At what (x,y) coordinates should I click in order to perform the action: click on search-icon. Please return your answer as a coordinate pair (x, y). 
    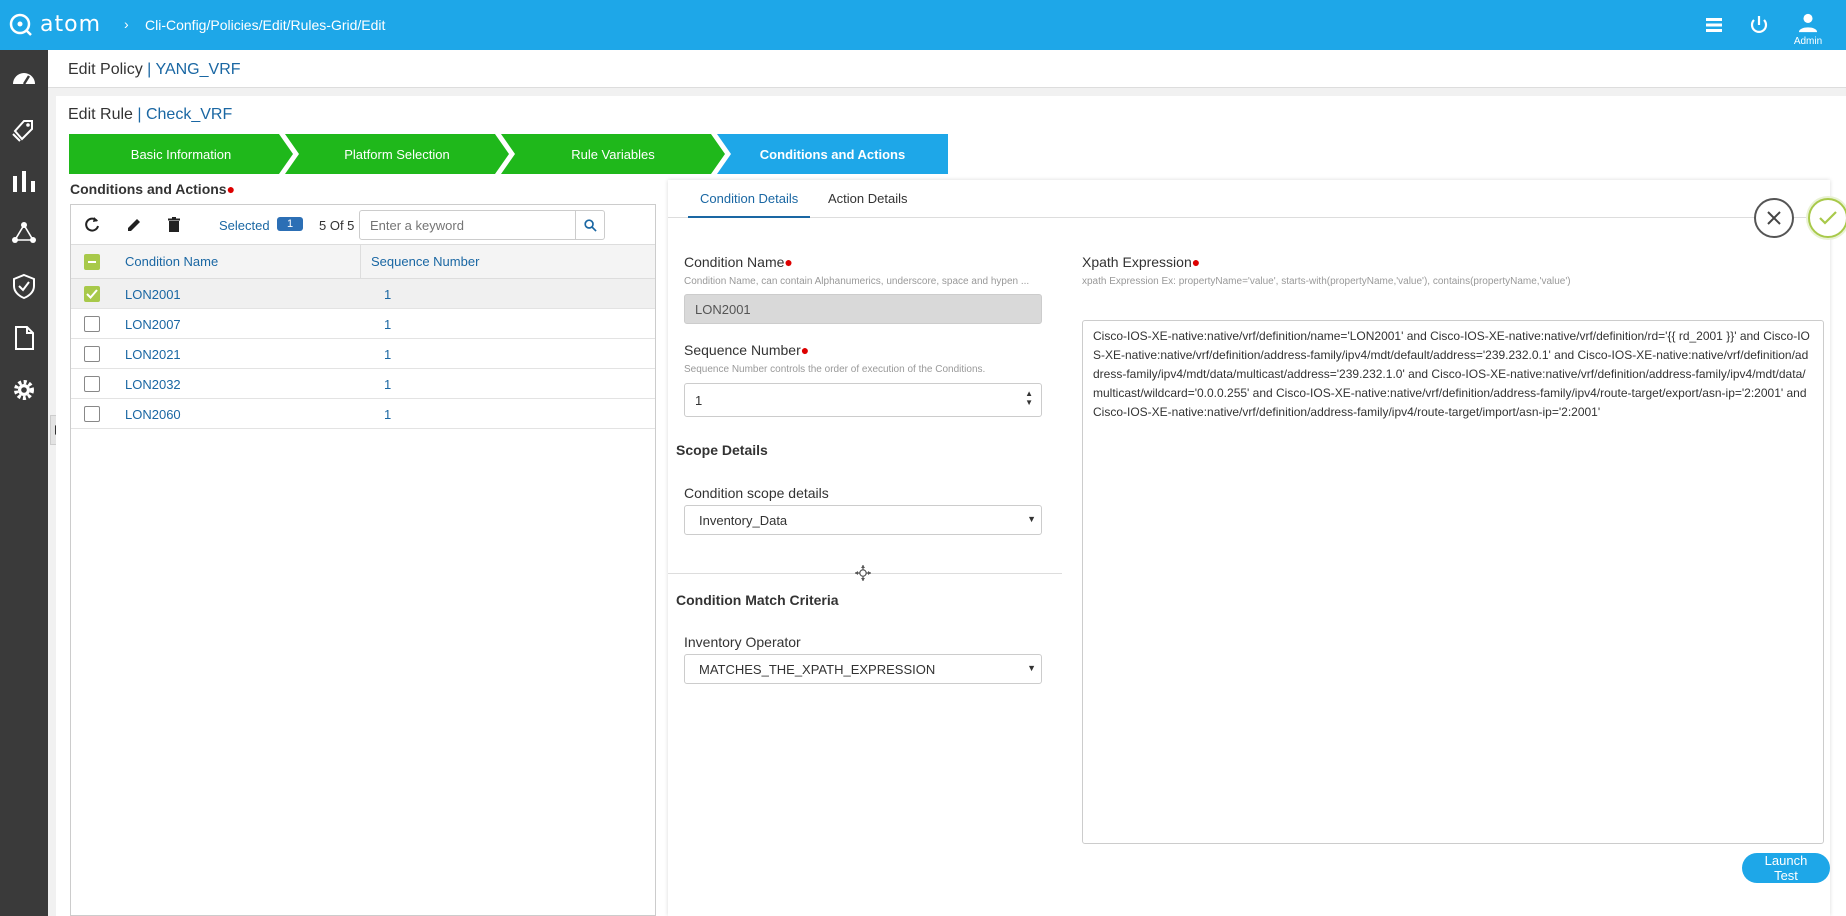
    Looking at the image, I should click on (590, 225).